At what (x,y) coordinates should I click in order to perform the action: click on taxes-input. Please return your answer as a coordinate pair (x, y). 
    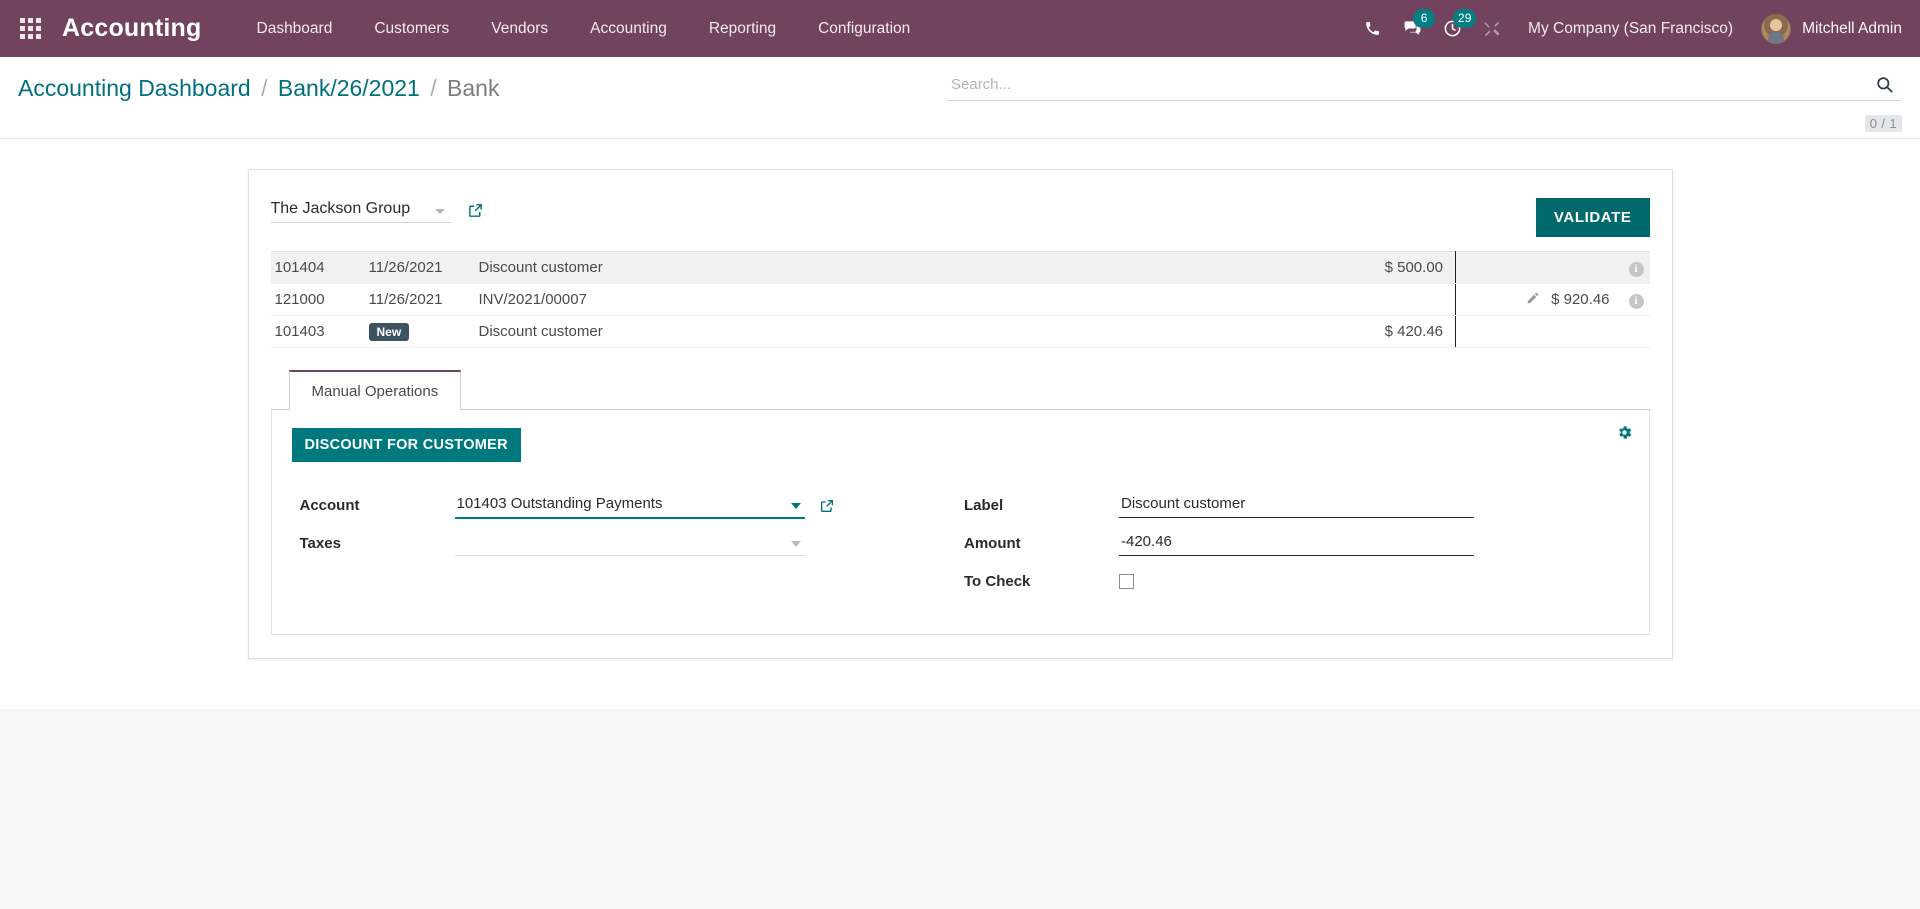
    Looking at the image, I should click on (629, 543).